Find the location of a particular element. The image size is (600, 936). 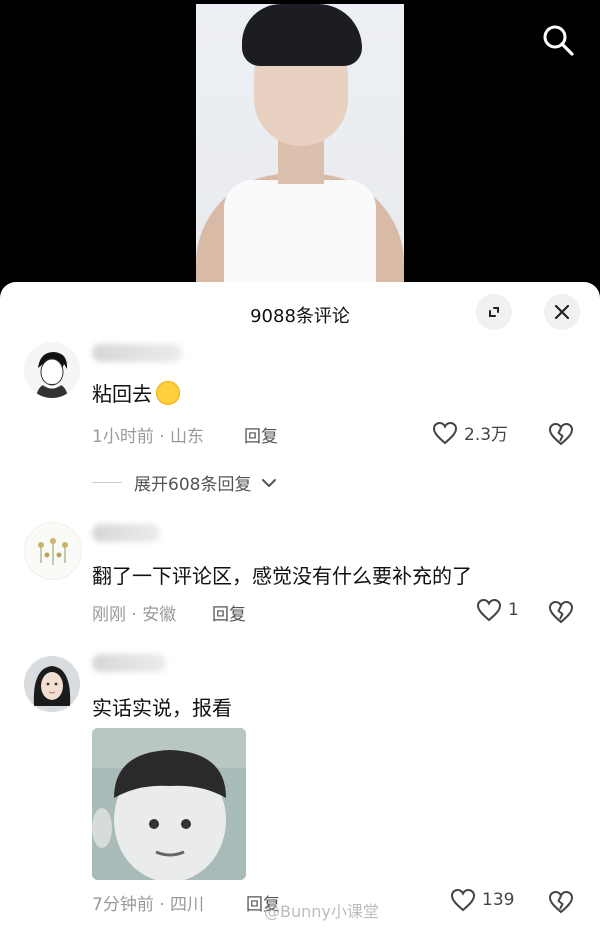

close-icon is located at coordinates (562, 312).